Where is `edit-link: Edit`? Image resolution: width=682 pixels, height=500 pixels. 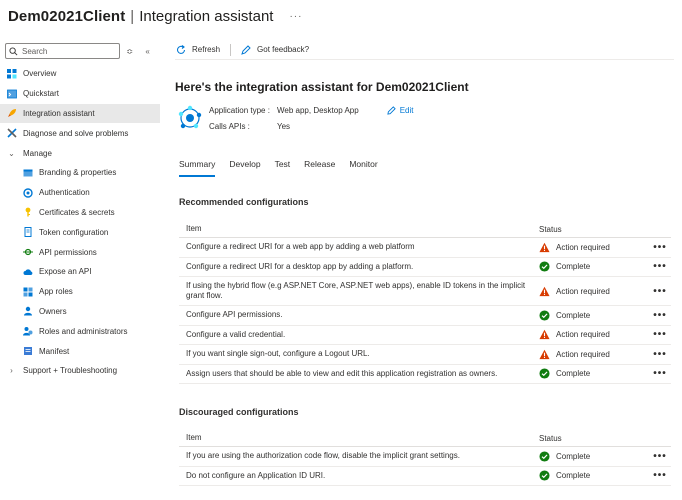 edit-link: Edit is located at coordinates (400, 110).